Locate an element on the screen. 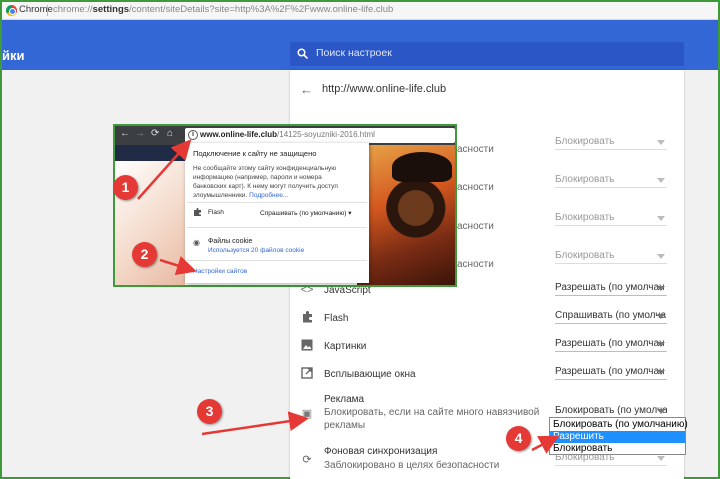  step-badge-2: 2 is located at coordinates (144, 254).